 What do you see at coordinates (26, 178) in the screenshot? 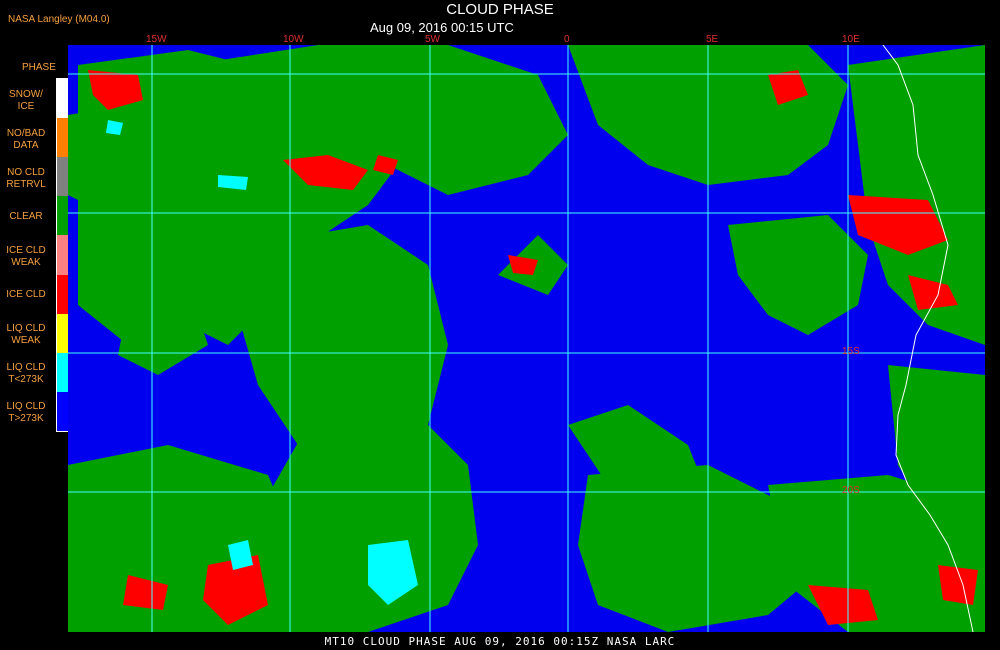
I see `legend-label-no-cloud-retrieval: NO CLD RETRVL` at bounding box center [26, 178].